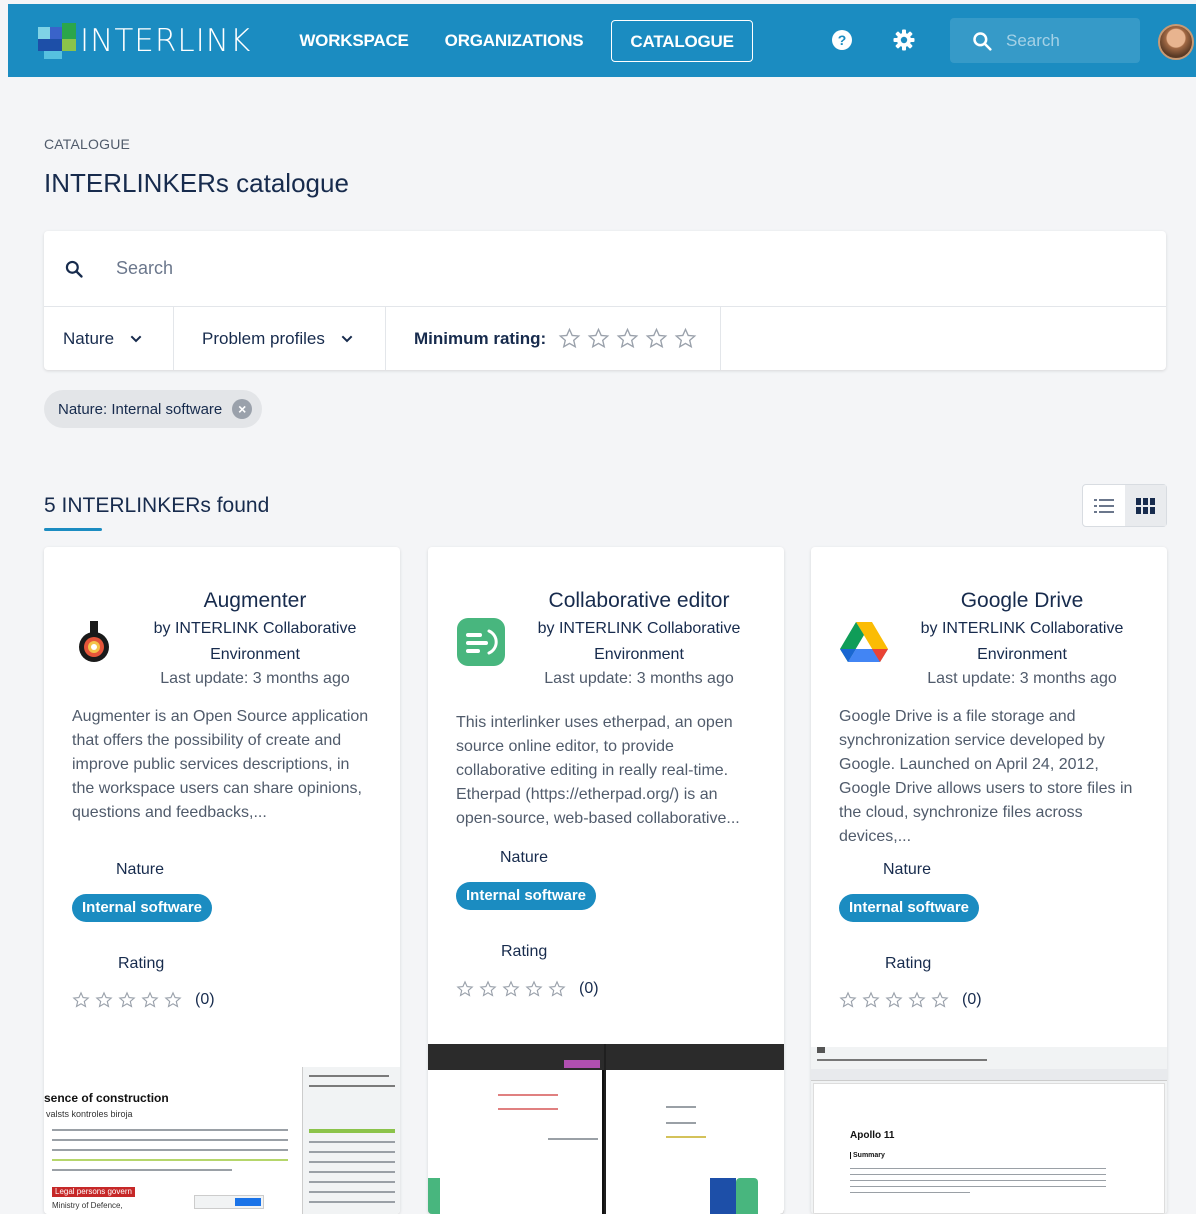  Describe the element at coordinates (873, 40) in the screenshot. I see `top-icons: ?` at that location.